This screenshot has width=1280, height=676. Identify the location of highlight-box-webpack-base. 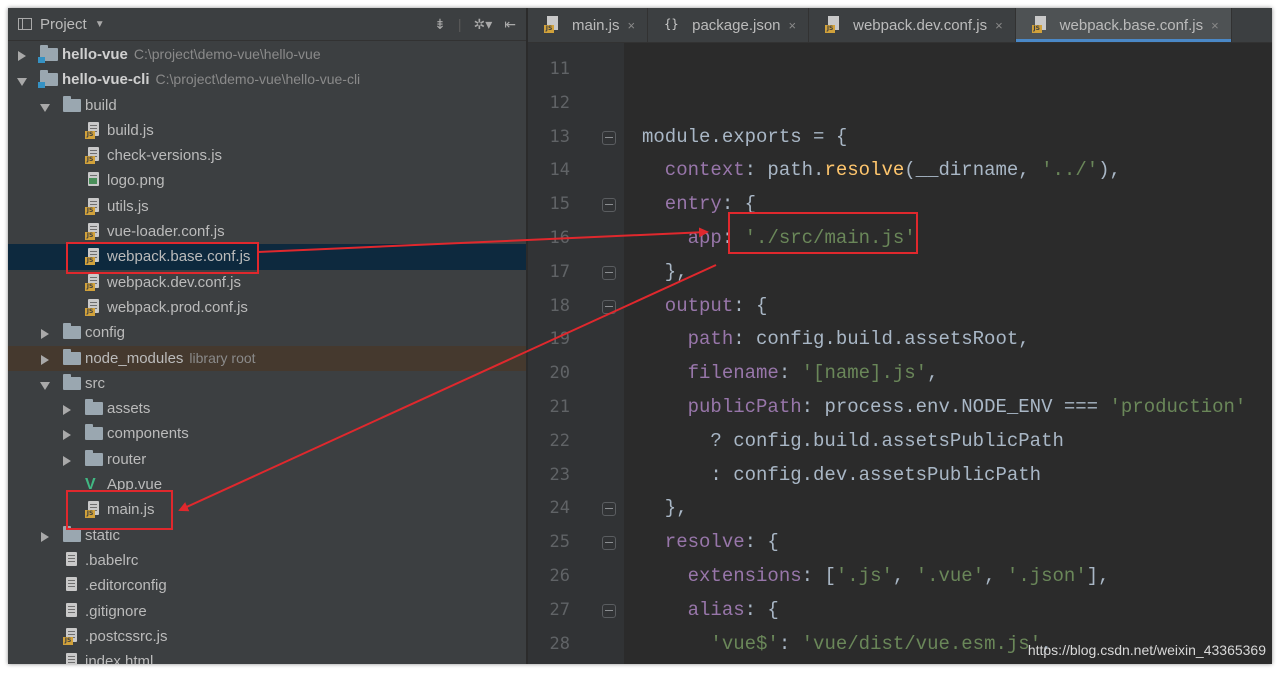
(162, 258).